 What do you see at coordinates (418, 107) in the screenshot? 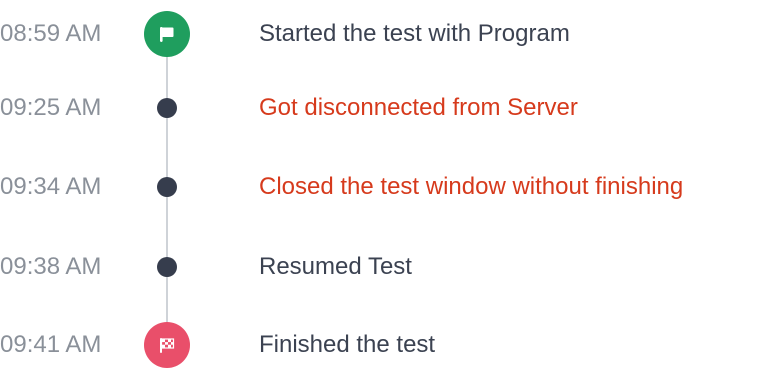
I see `event-description: Got disconnected from Server` at bounding box center [418, 107].